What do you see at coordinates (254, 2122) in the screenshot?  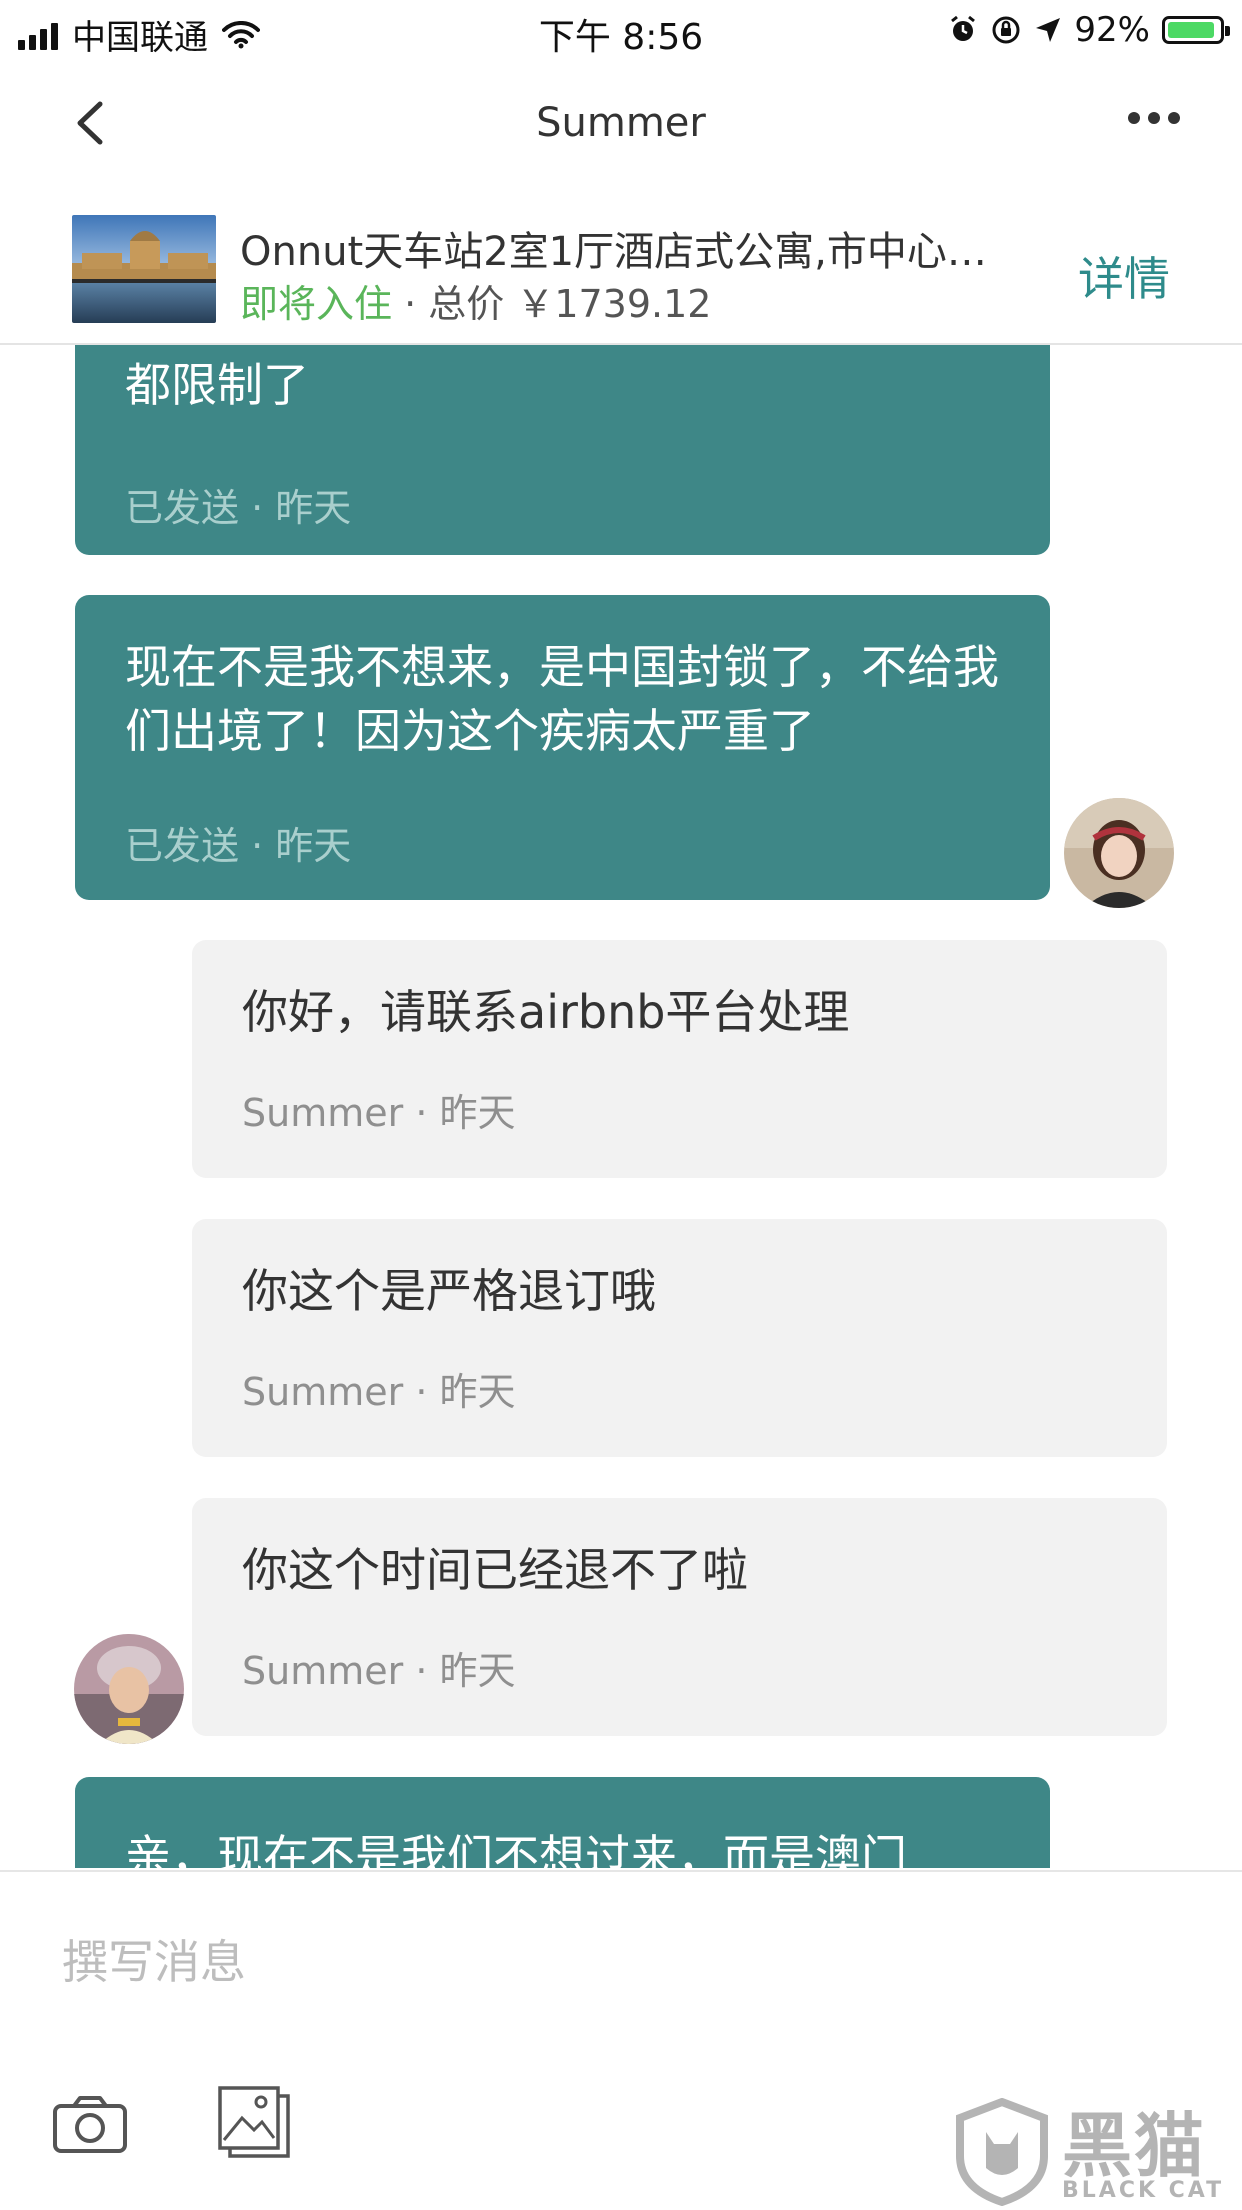 I see `image-icon` at bounding box center [254, 2122].